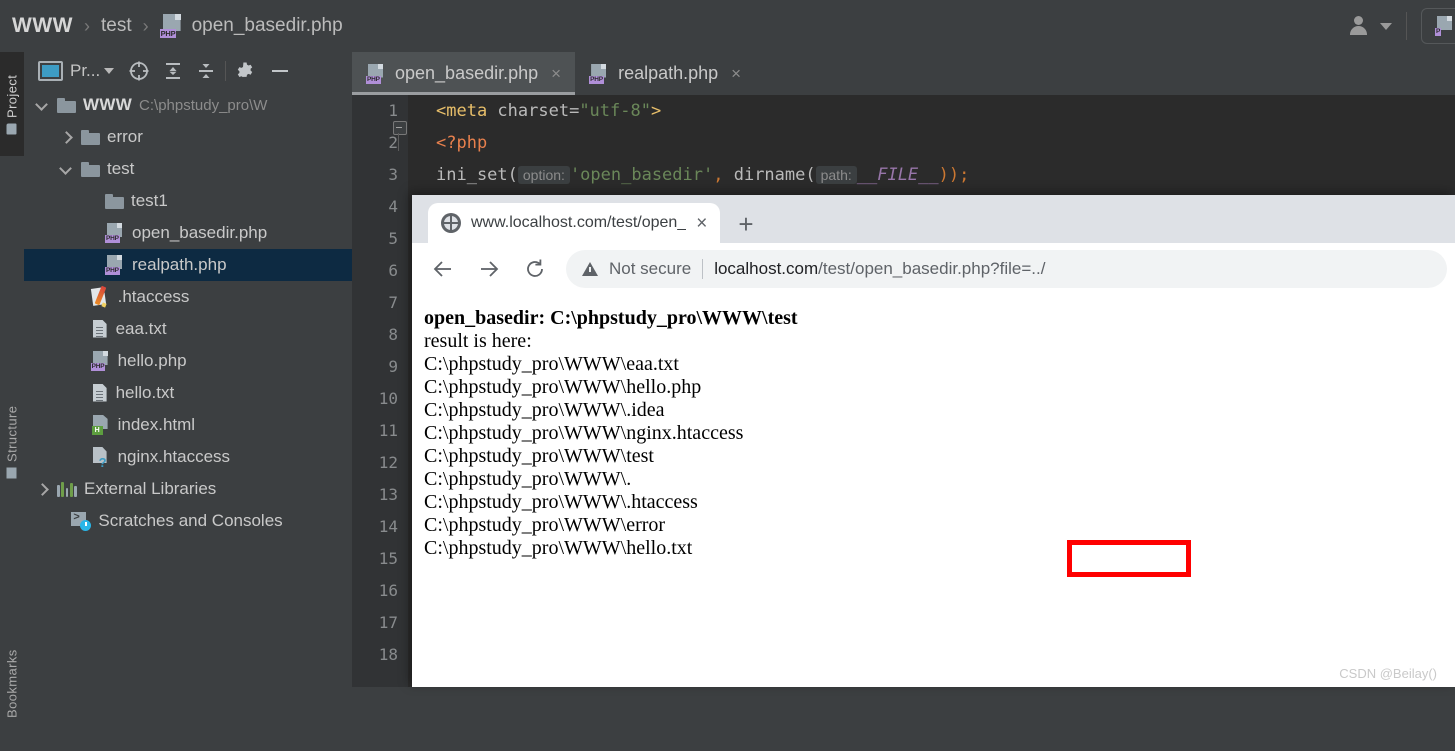 This screenshot has height=751, width=1455. I want to click on collapse-all-button, so click(206, 70).